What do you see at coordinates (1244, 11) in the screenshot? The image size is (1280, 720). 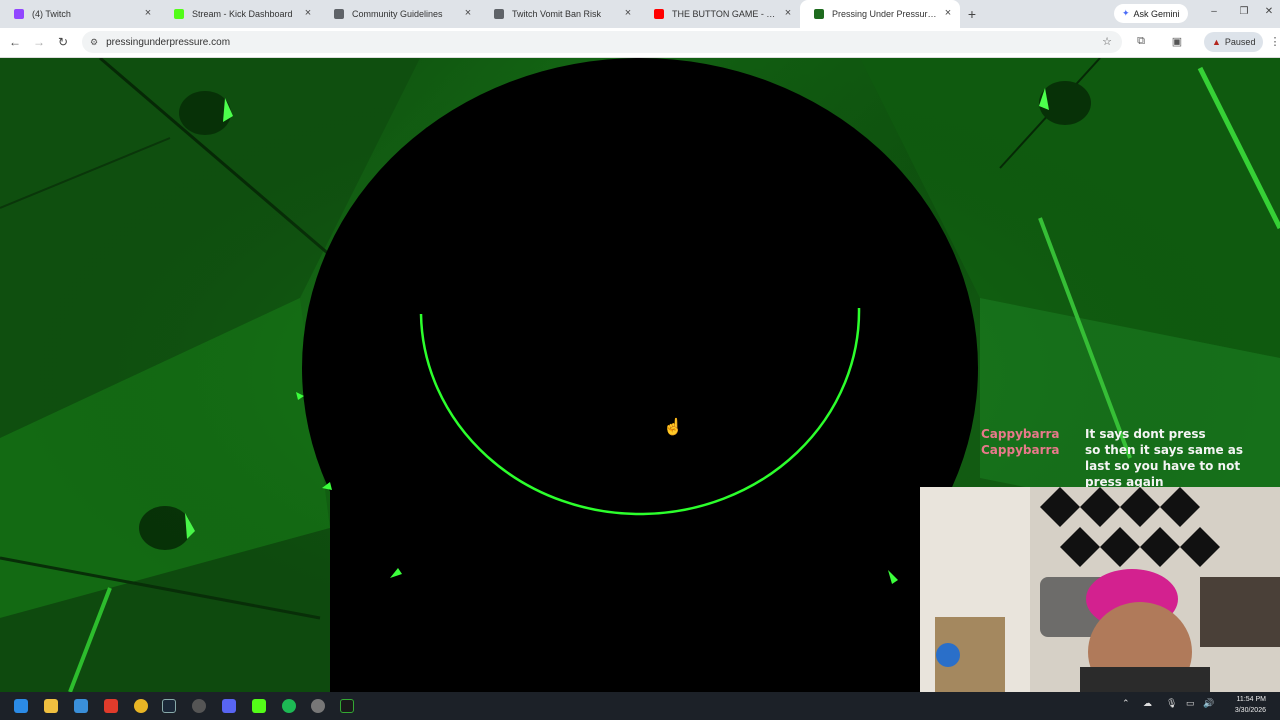 I see `restore-icon: ❐` at bounding box center [1244, 11].